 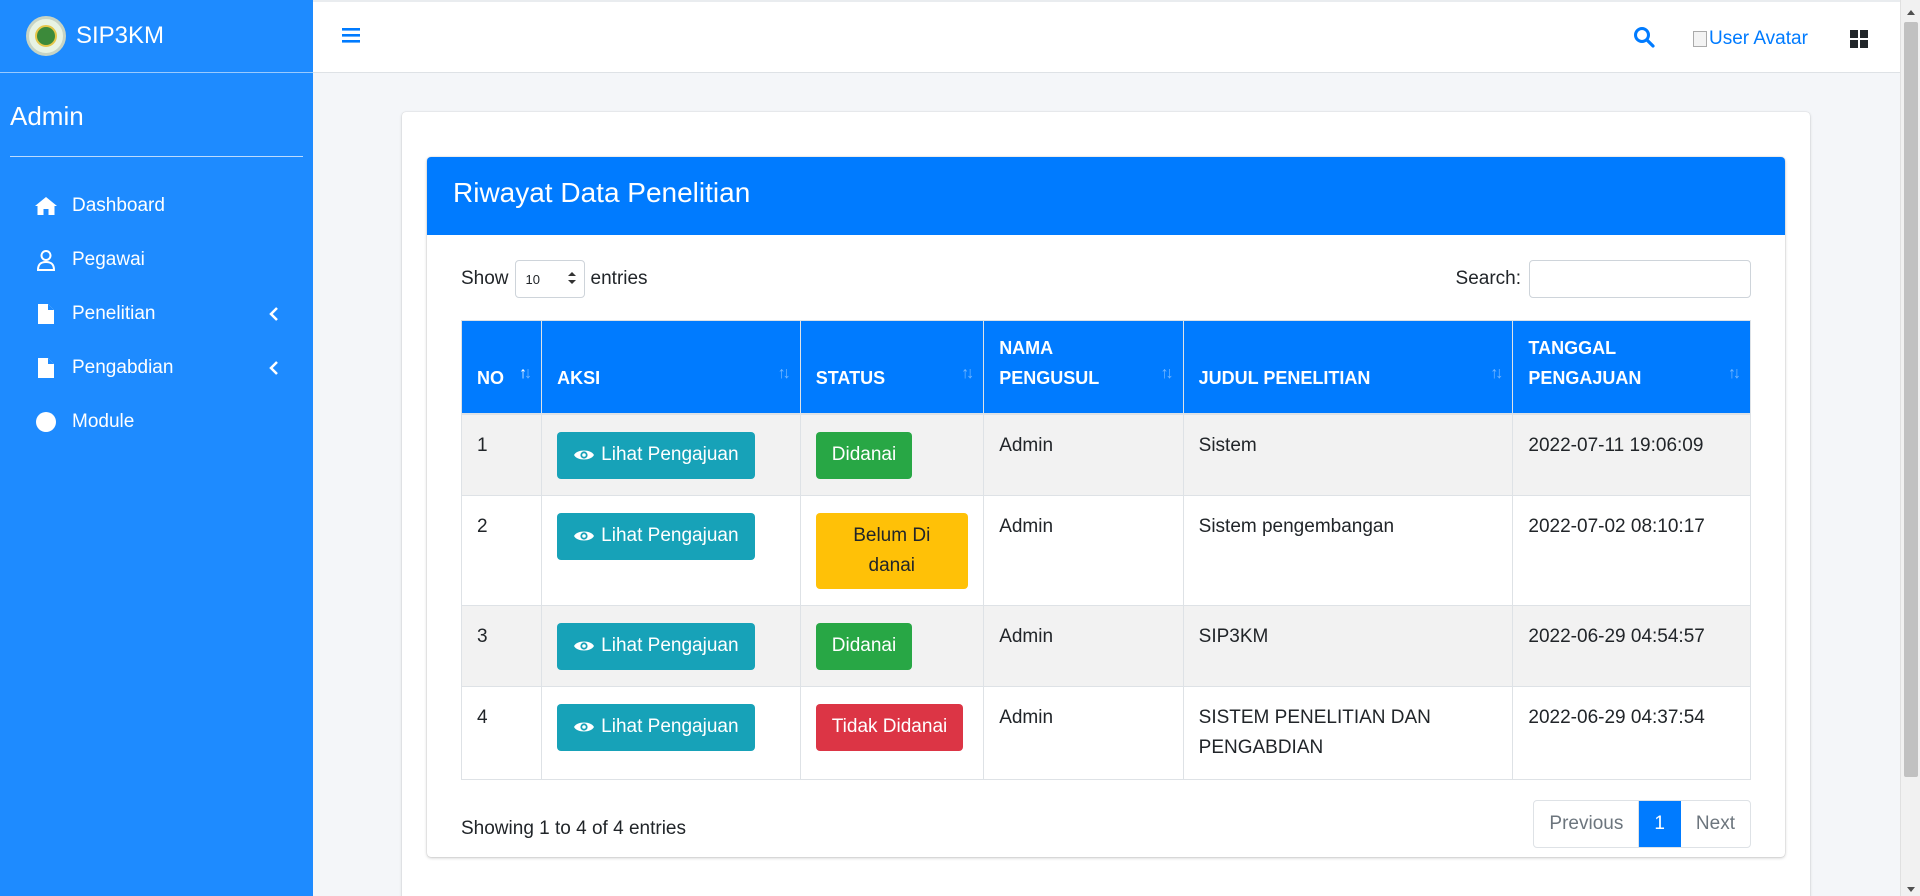 I want to click on user-panel: Admin, so click(x=156, y=115).